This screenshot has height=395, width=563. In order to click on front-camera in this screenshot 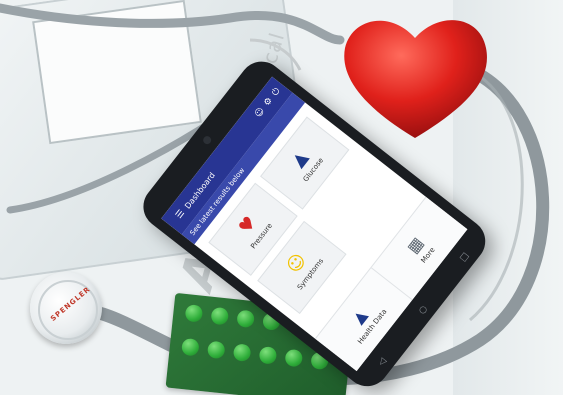, I will do `click(207, 140)`.